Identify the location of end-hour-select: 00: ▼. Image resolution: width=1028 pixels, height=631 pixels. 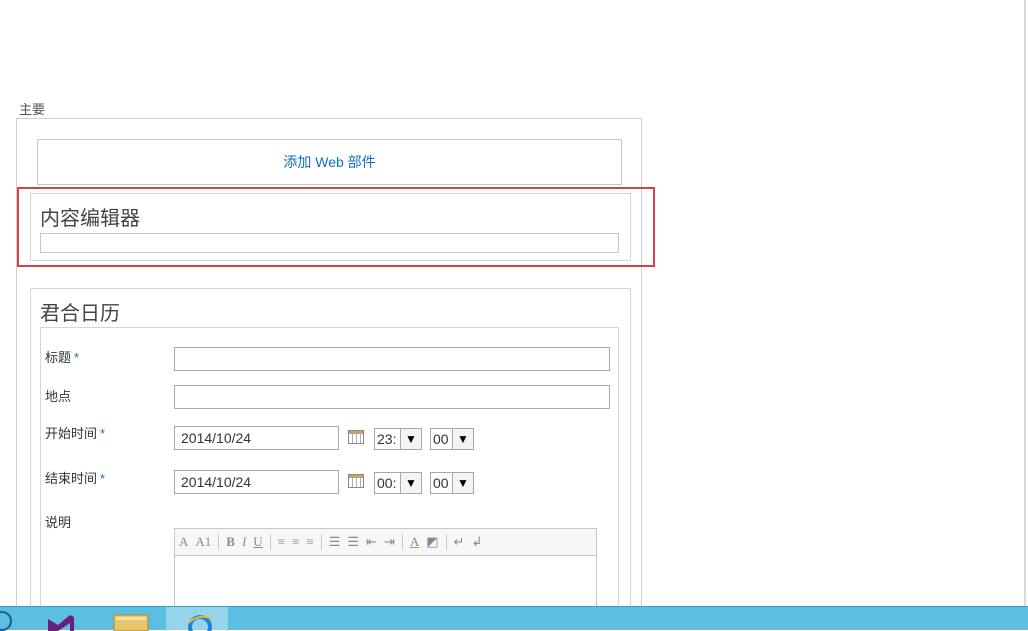
(398, 483).